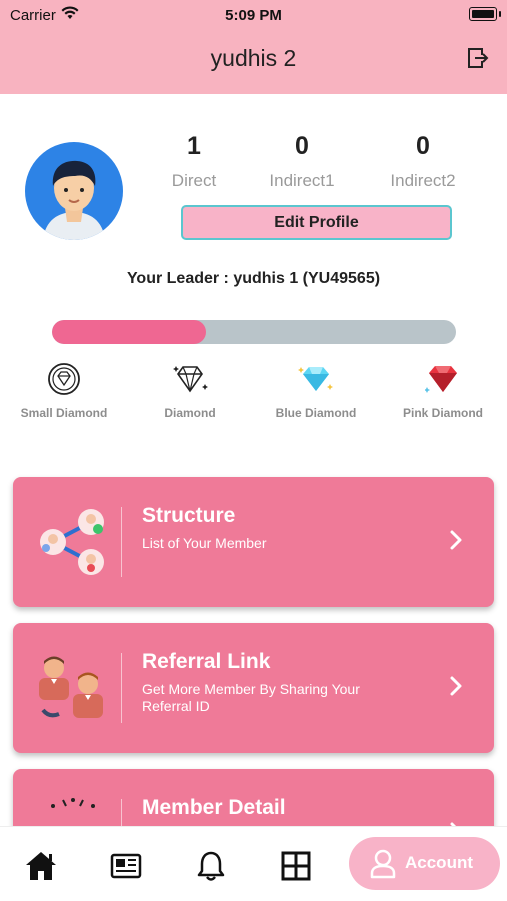 The height and width of the screenshot is (901, 507). I want to click on rank-label: Pink Diamond, so click(442, 413).